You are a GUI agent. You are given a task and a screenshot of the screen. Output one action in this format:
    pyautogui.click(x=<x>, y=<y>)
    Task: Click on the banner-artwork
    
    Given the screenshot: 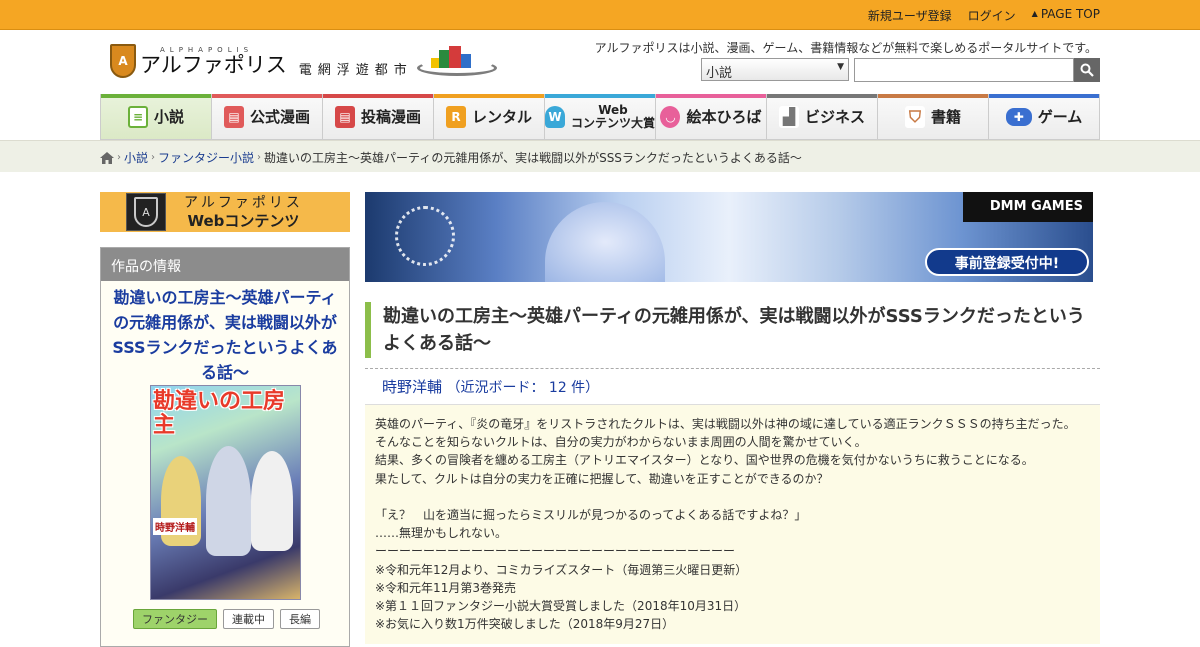 What is the action you would take?
    pyautogui.click(x=605, y=242)
    